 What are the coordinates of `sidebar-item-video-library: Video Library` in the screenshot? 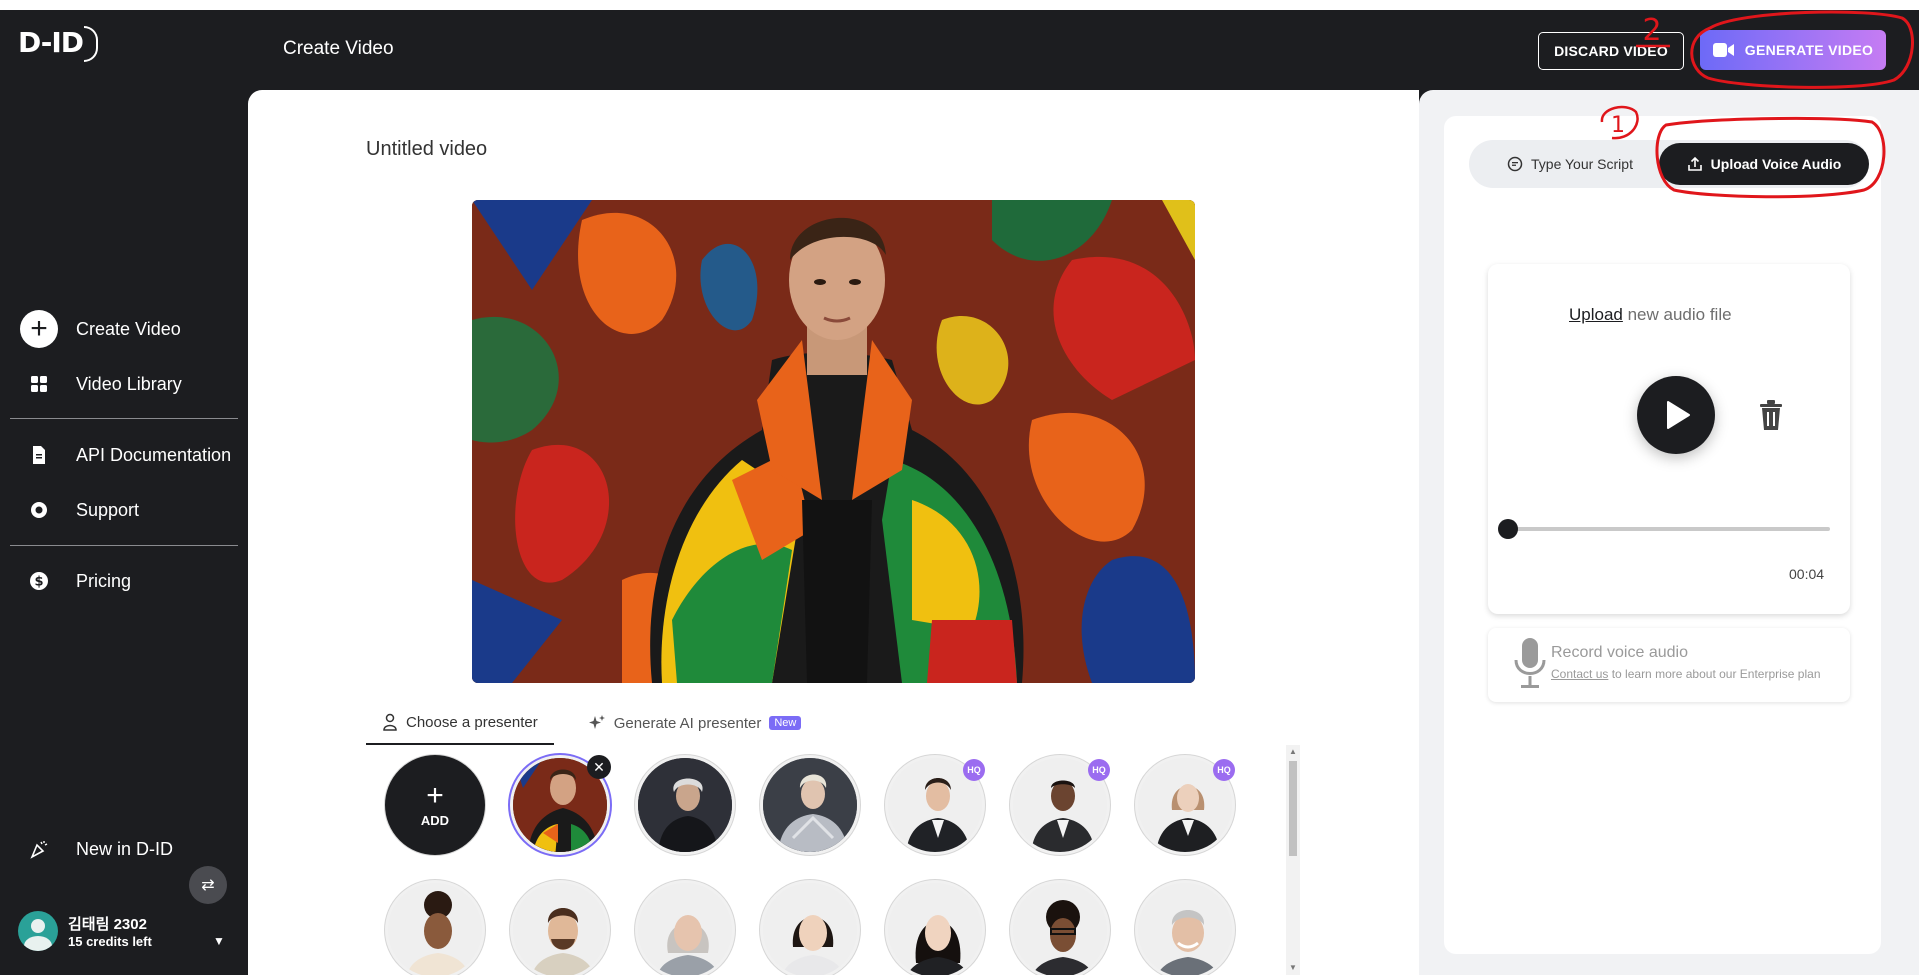 It's located at (101, 384).